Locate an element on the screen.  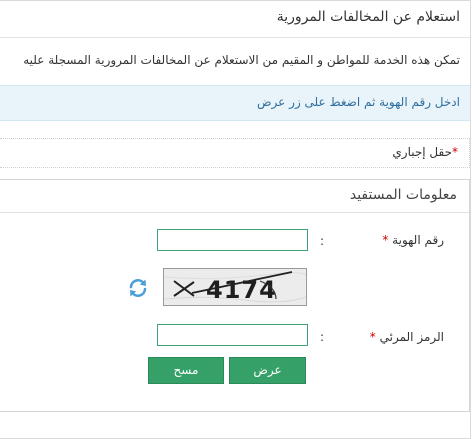
panel-title: معلومات المستفيد is located at coordinates (403, 195).